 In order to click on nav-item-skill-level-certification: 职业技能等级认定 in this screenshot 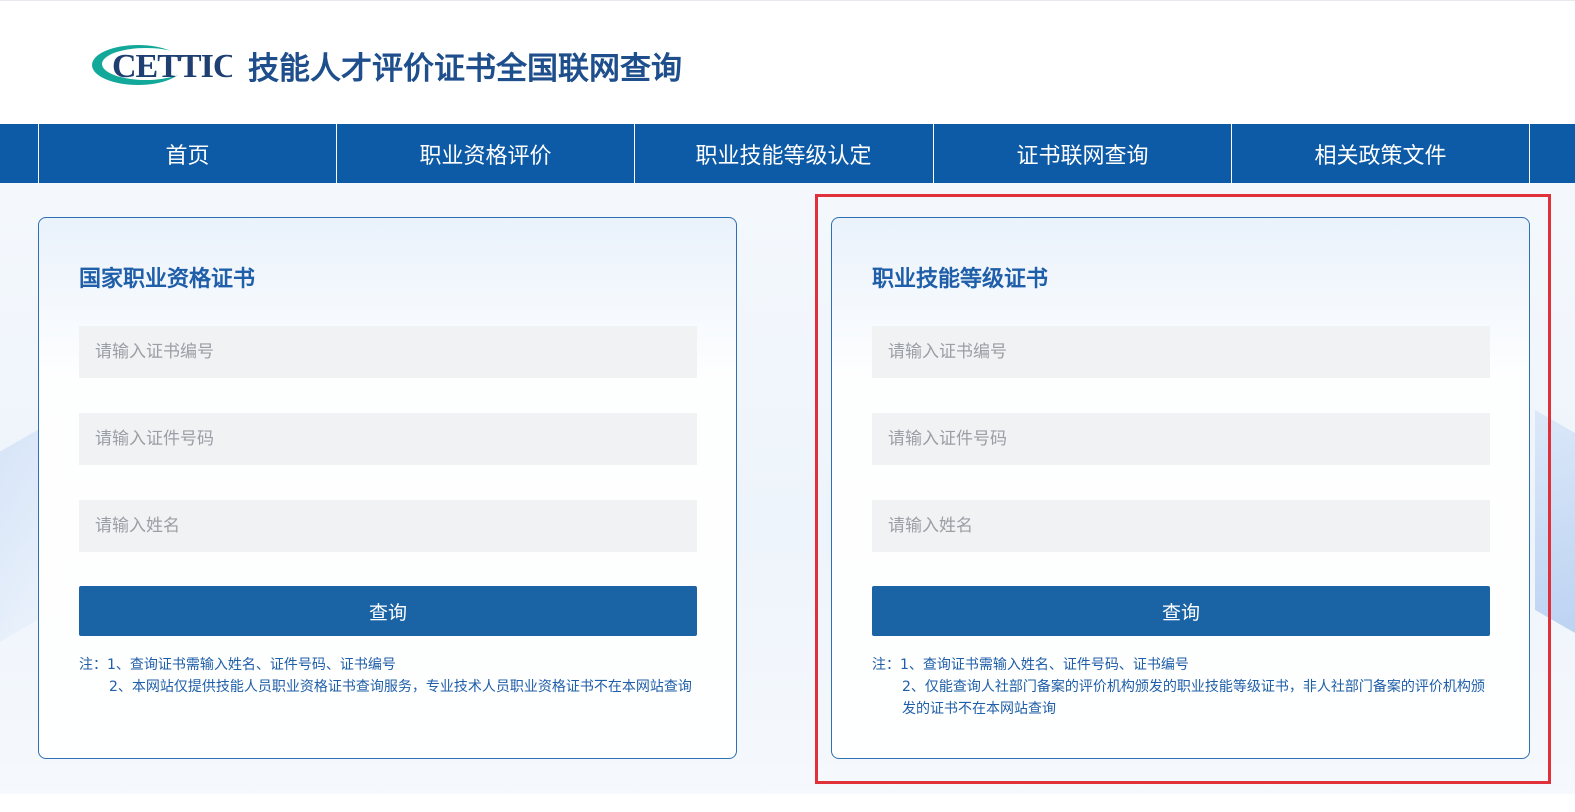, I will do `click(783, 153)`.